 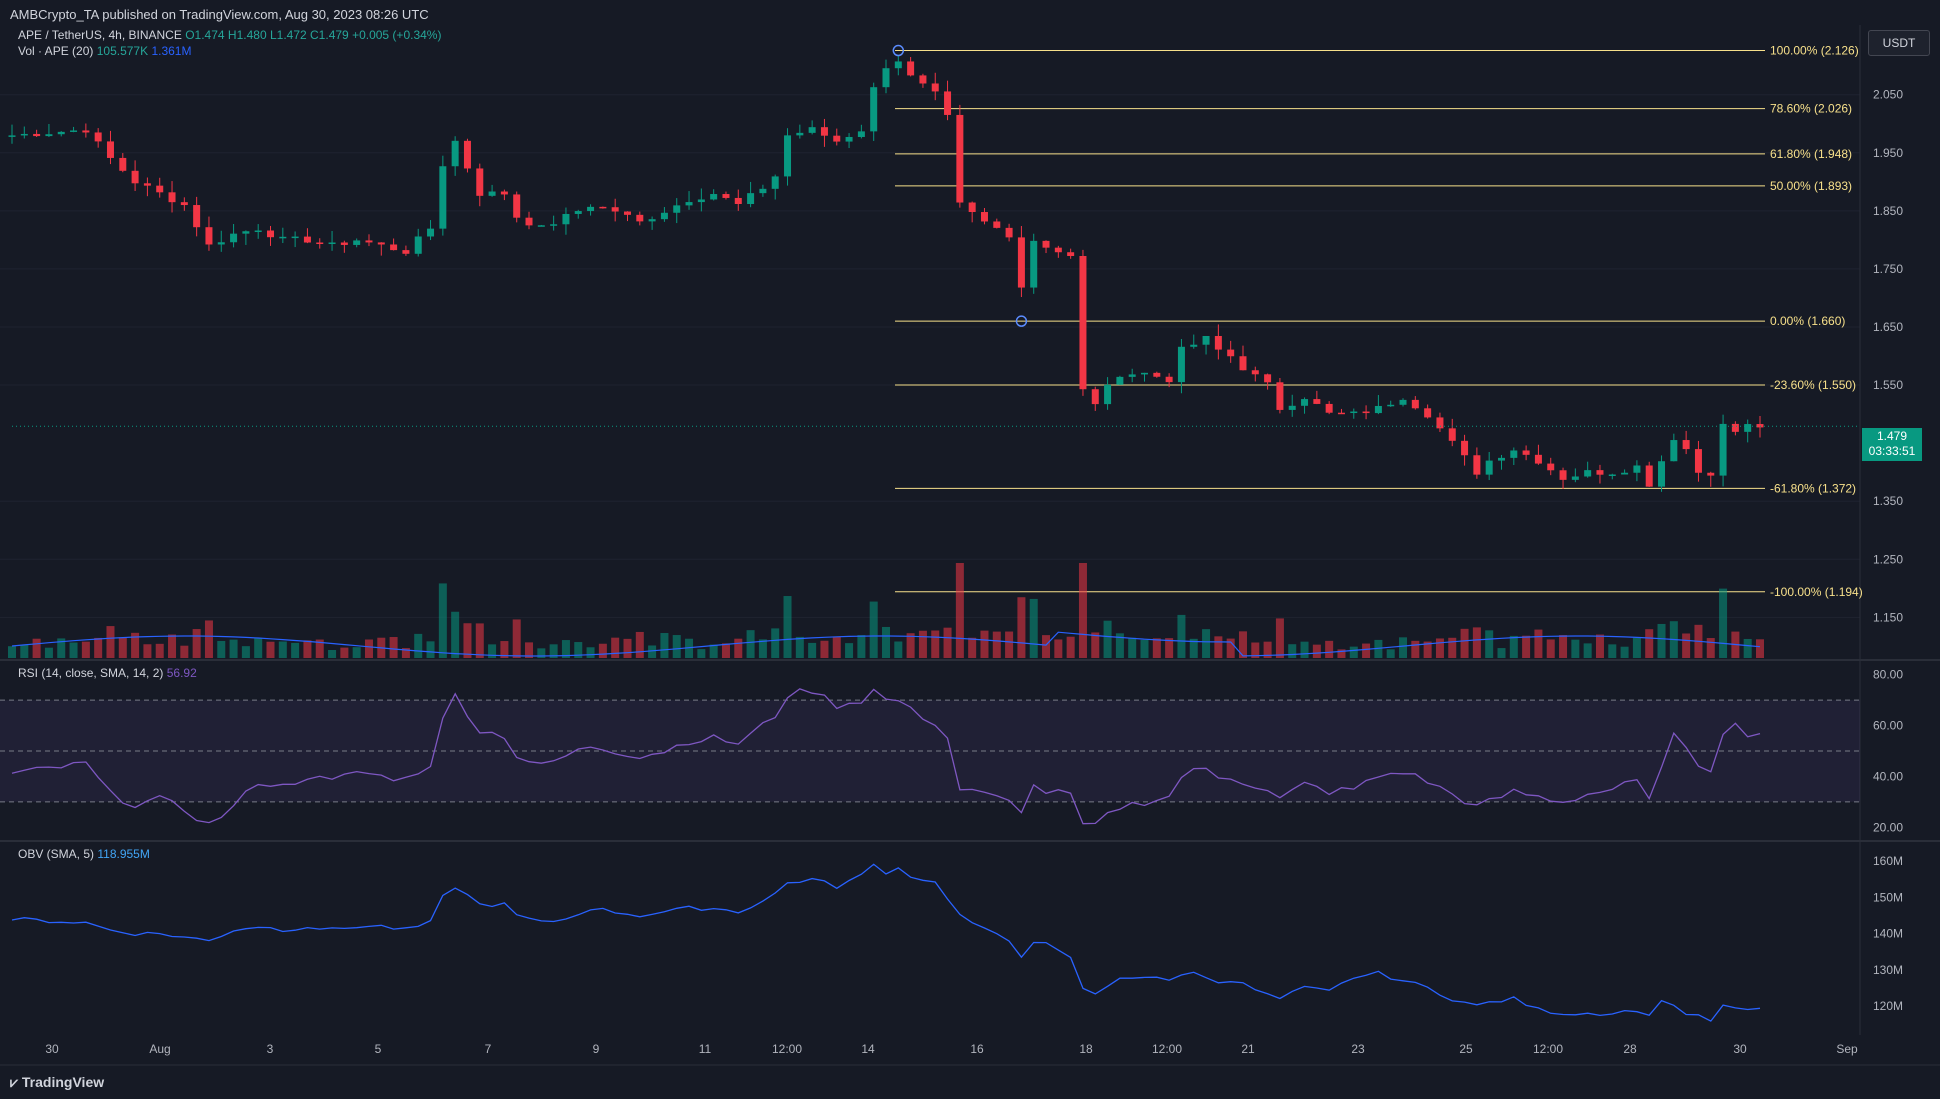 I want to click on volume-bars, so click(x=886, y=610).